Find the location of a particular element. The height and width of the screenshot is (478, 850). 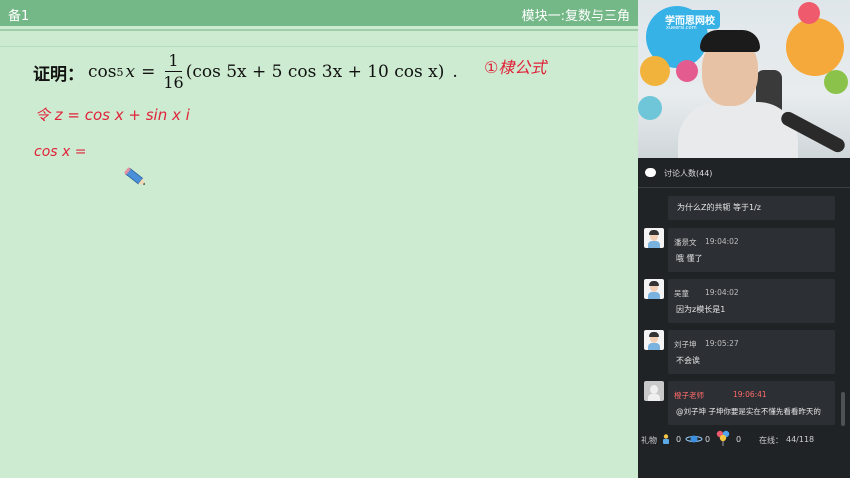

chat-participant-count: 讨论人数(44) is located at coordinates (688, 173).